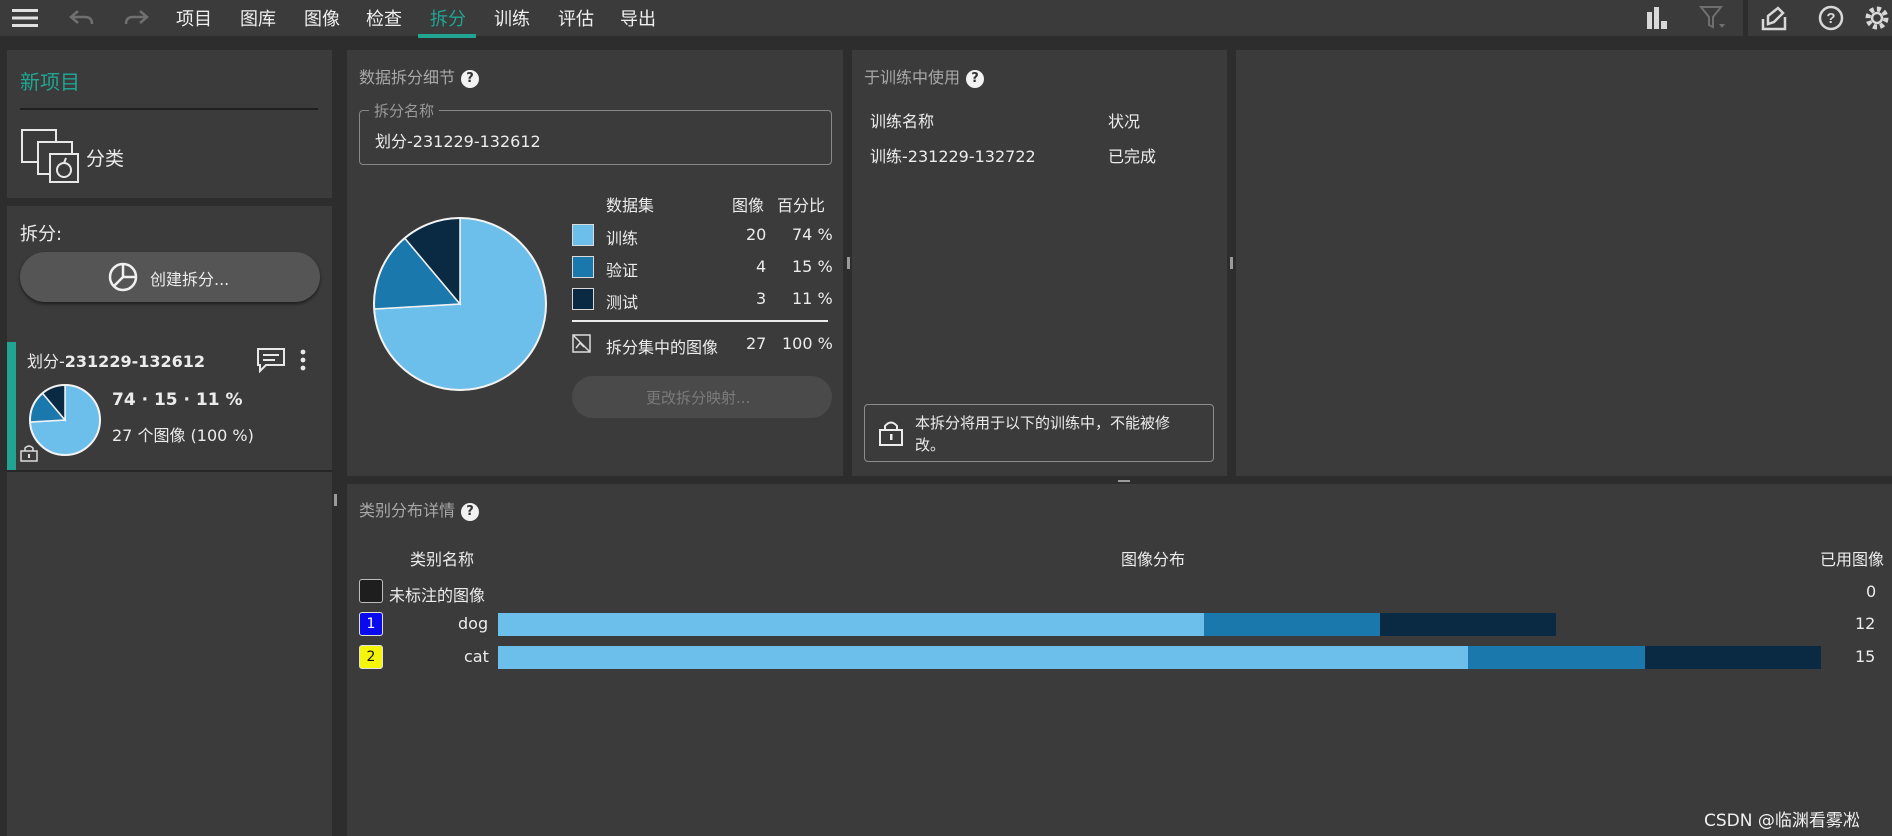 Image resolution: width=1892 pixels, height=836 pixels. Describe the element at coordinates (447, 36) in the screenshot. I see `active-tab-indicator` at that location.